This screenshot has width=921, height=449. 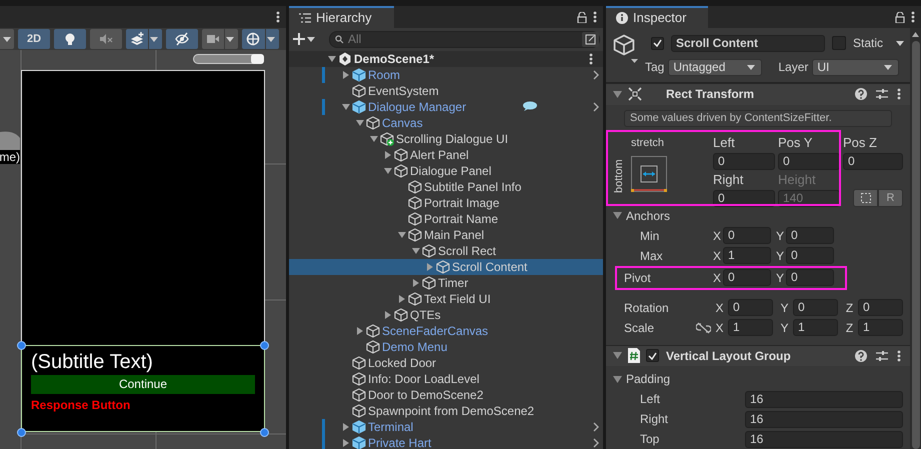 What do you see at coordinates (257, 59) in the screenshot?
I see `slider-thumb` at bounding box center [257, 59].